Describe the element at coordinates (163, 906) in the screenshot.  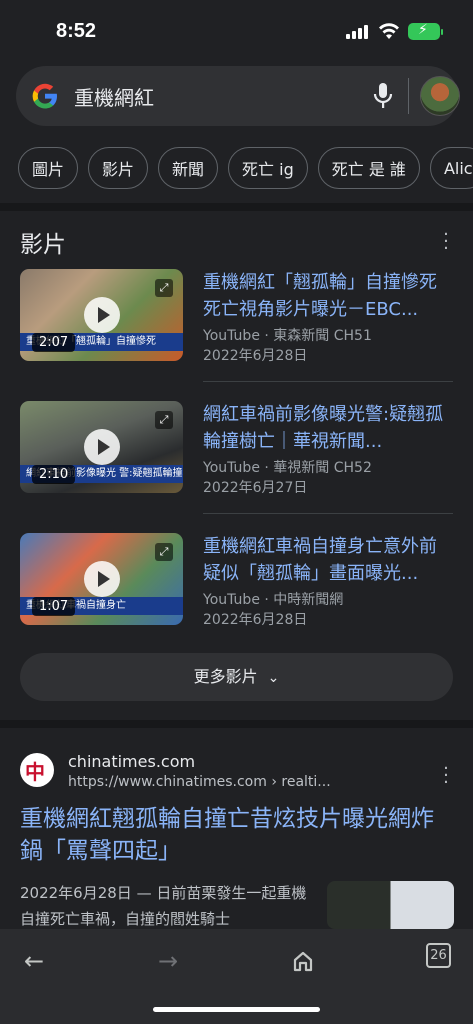
I see `result-snippet: 2022年6月28日 — 日前苗栗發生一起重機自撞死亡車禍，自撞的閻姓騎士` at that location.